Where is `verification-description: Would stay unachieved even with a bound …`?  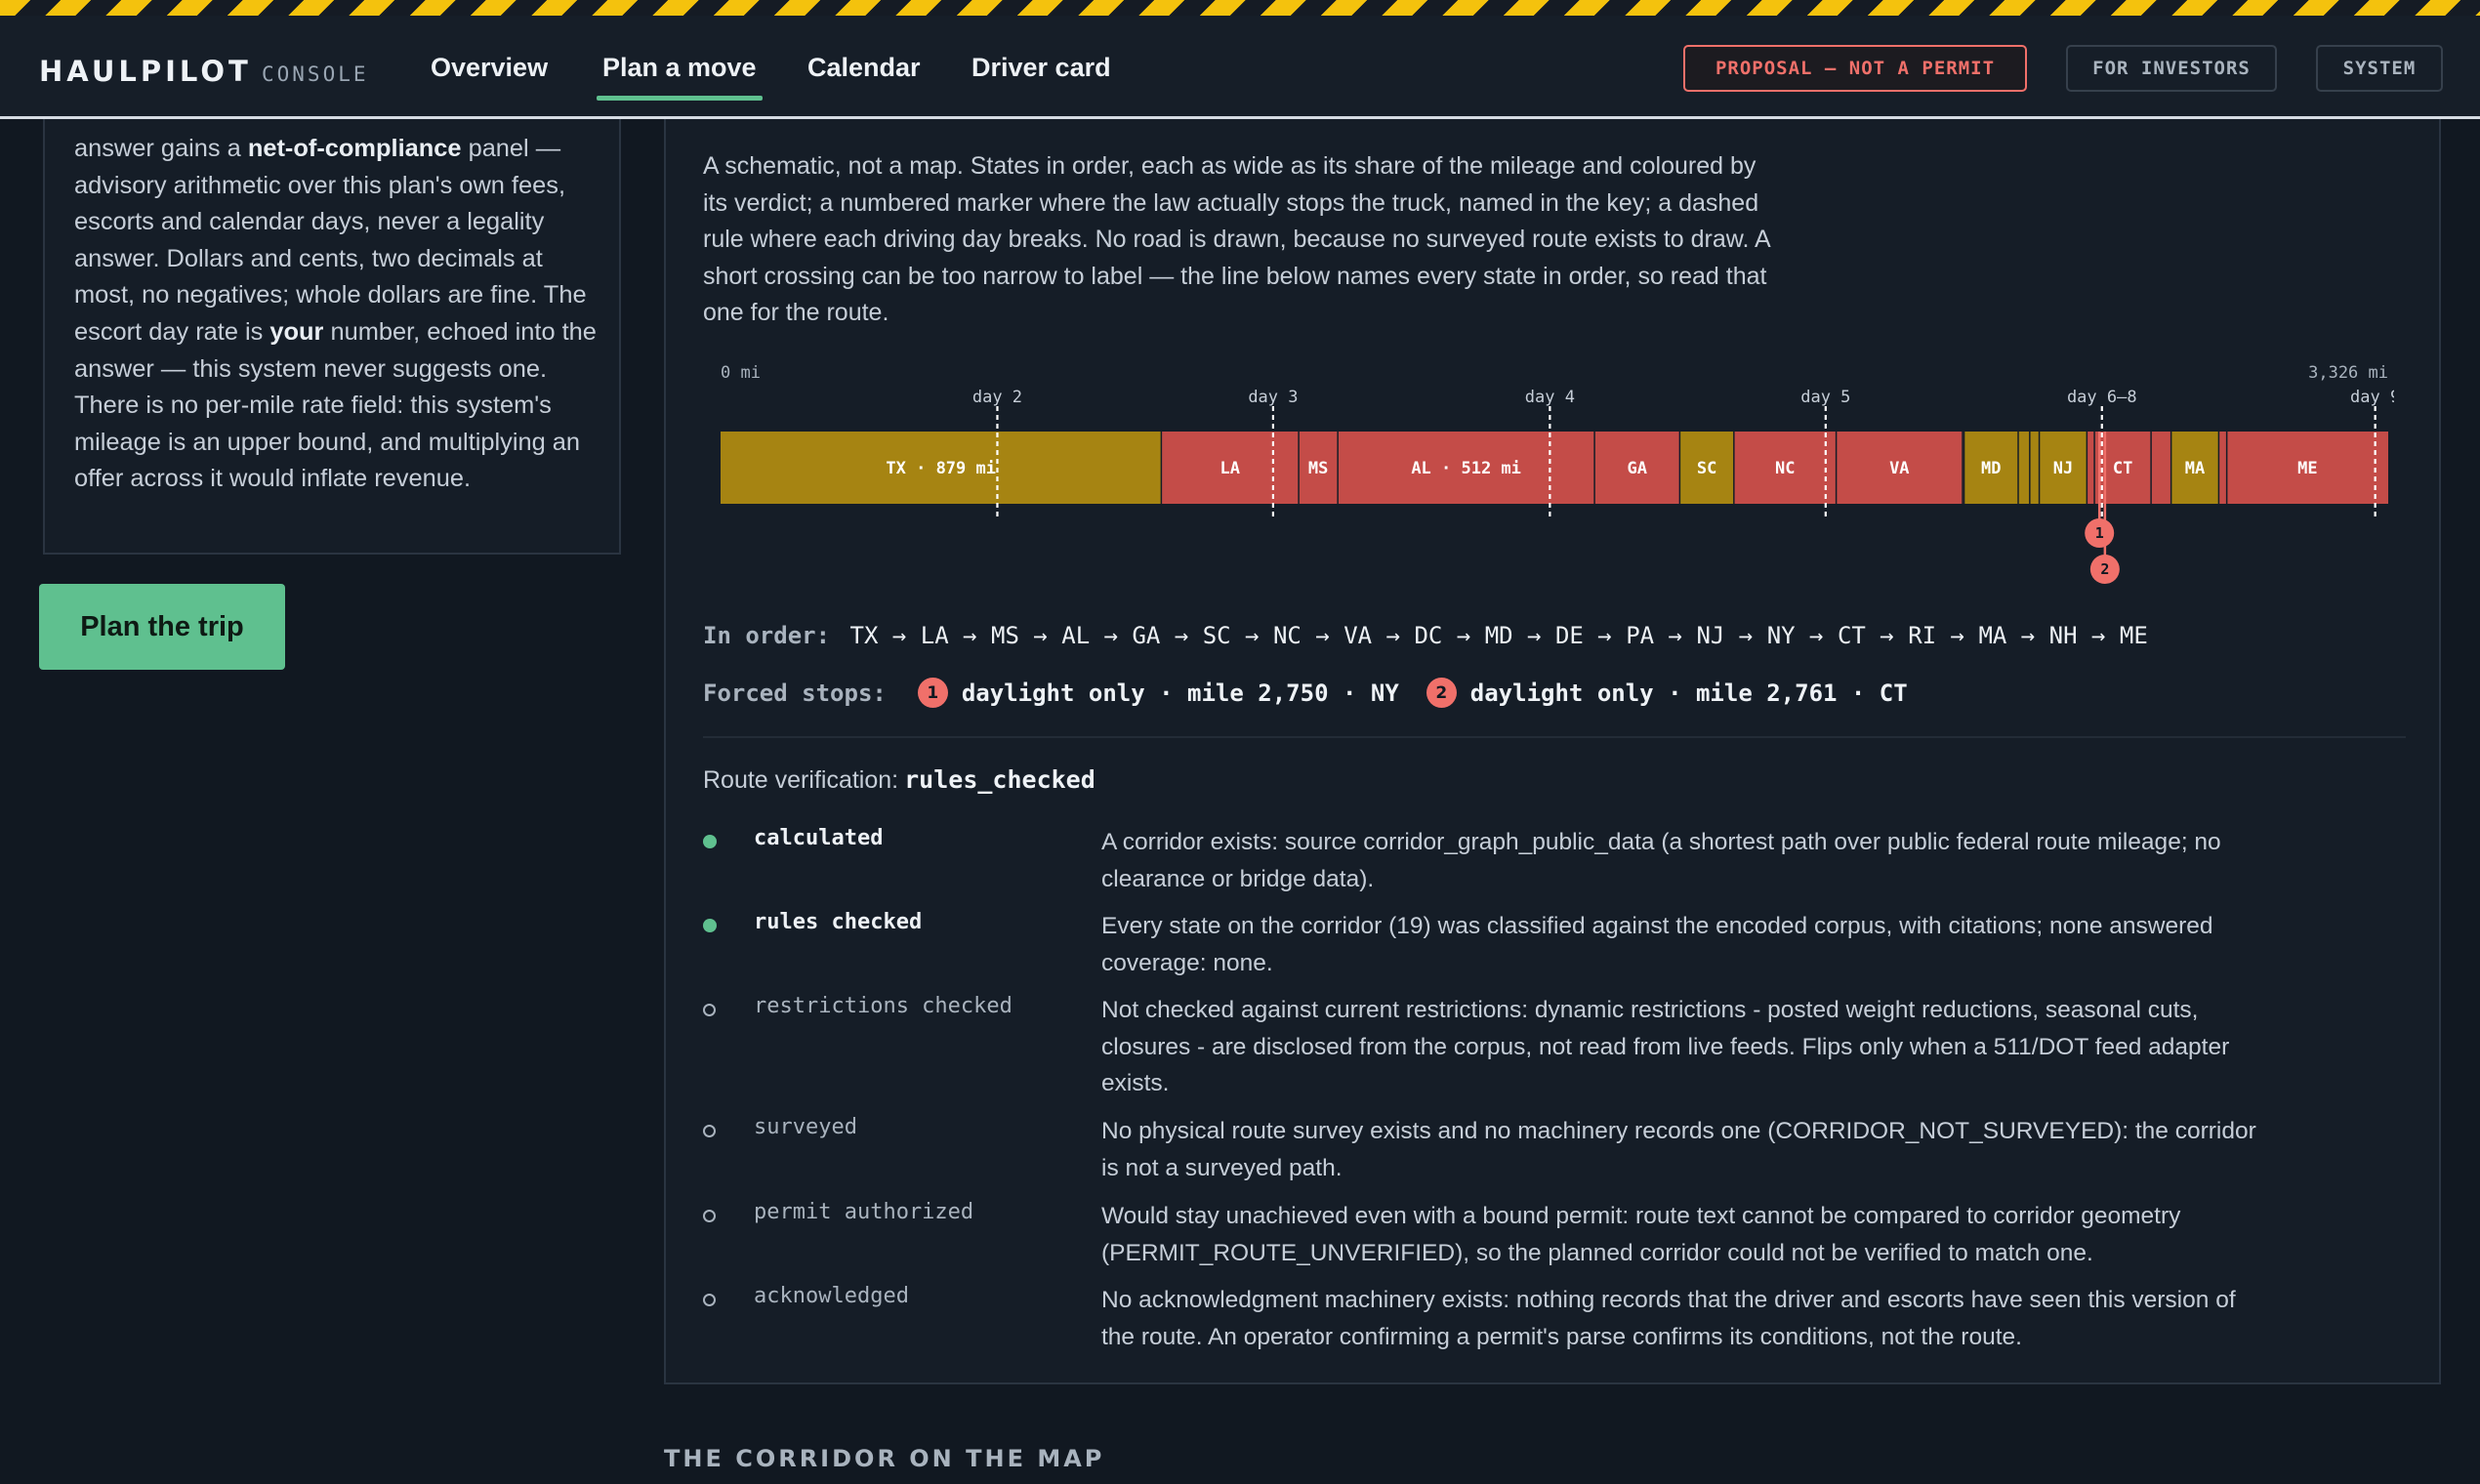
verification-description: Would stay unachieved even with a bound … is located at coordinates (1641, 1234).